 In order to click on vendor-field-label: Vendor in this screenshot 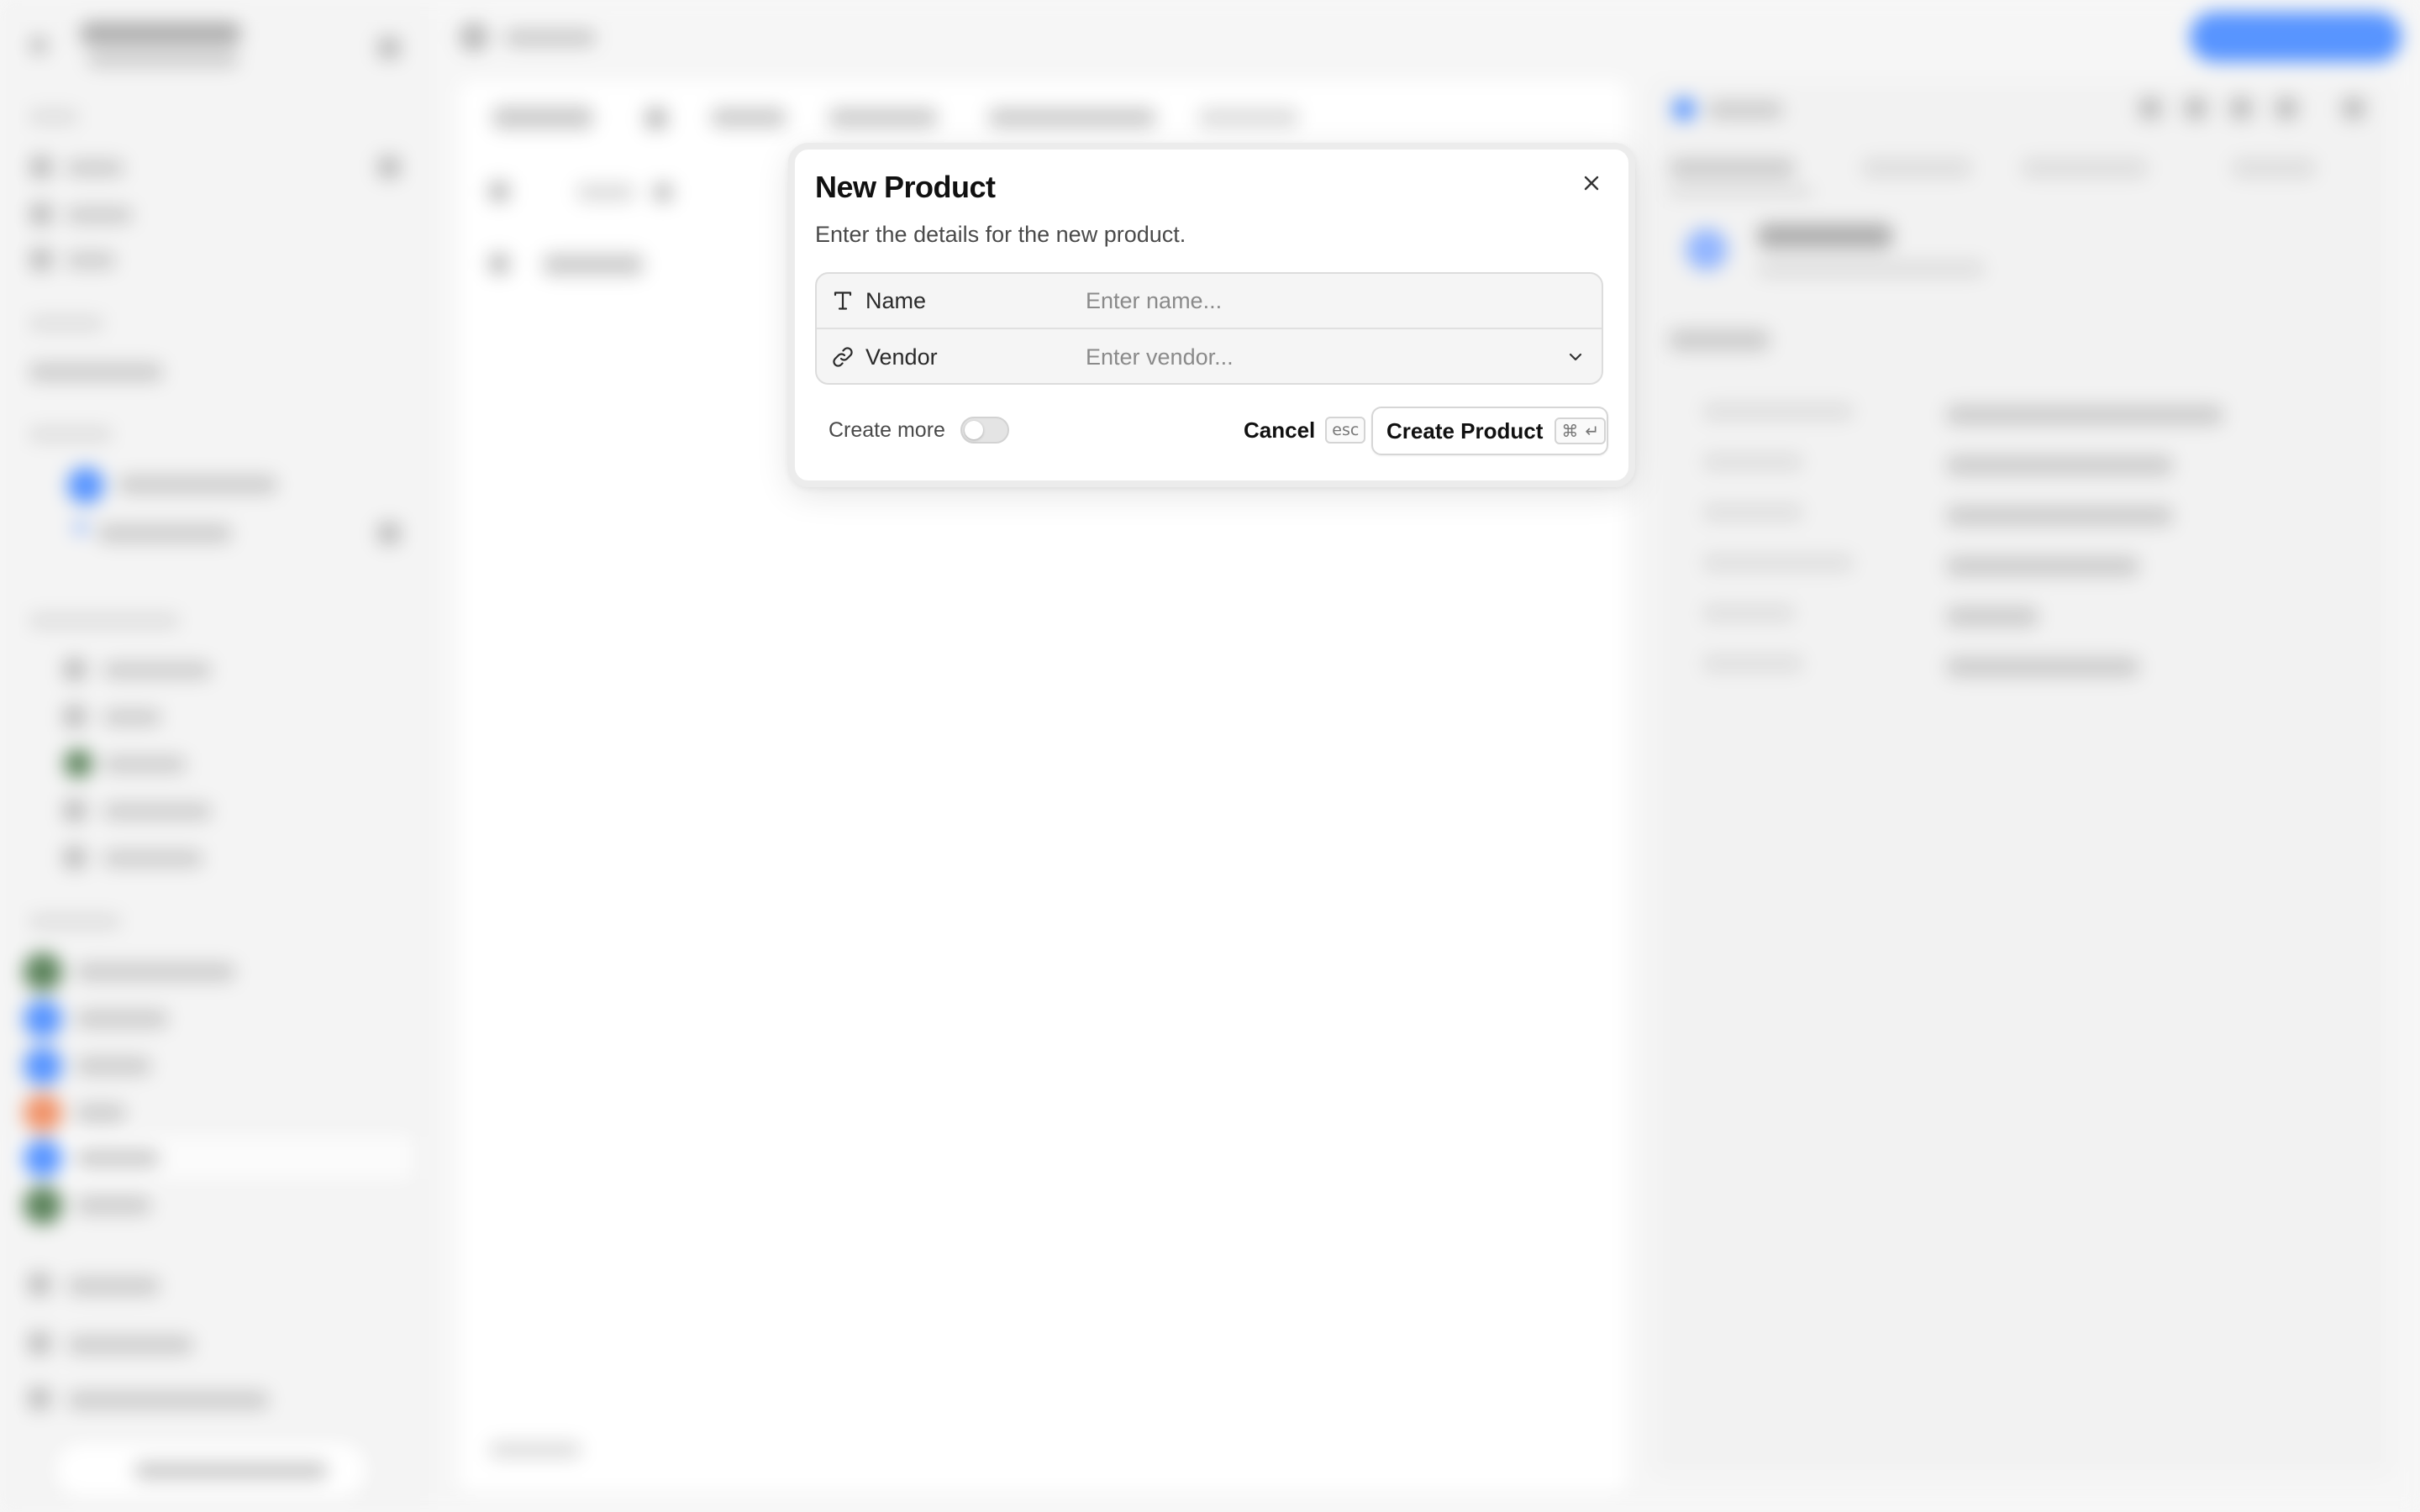, I will do `click(901, 357)`.